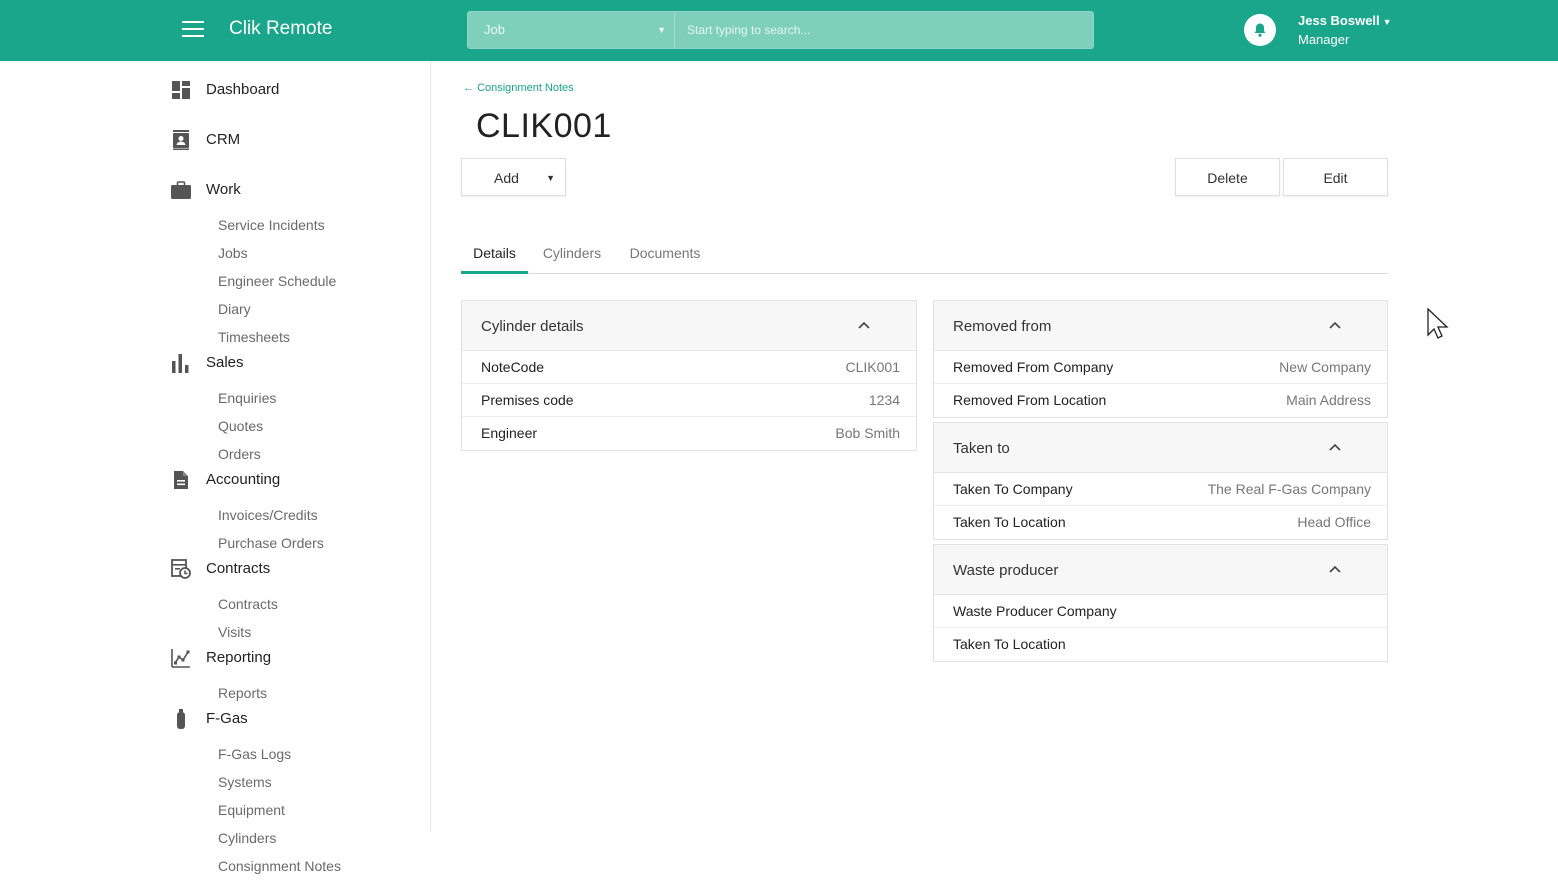 This screenshot has height=884, width=1558. I want to click on sidebar-subitem-engineer-schedule: Engineer Schedule, so click(277, 281).